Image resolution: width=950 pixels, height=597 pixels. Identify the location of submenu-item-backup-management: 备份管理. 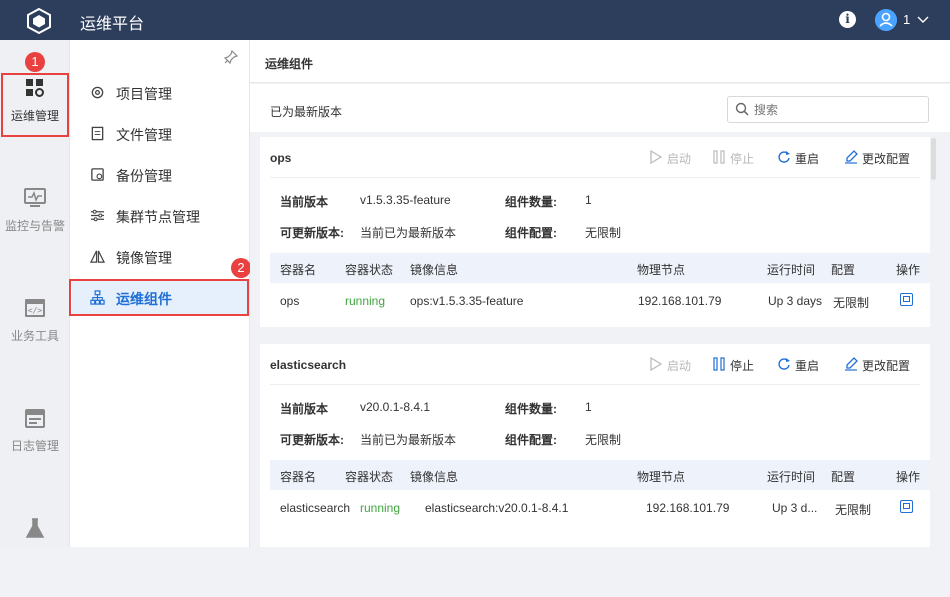
(160, 175).